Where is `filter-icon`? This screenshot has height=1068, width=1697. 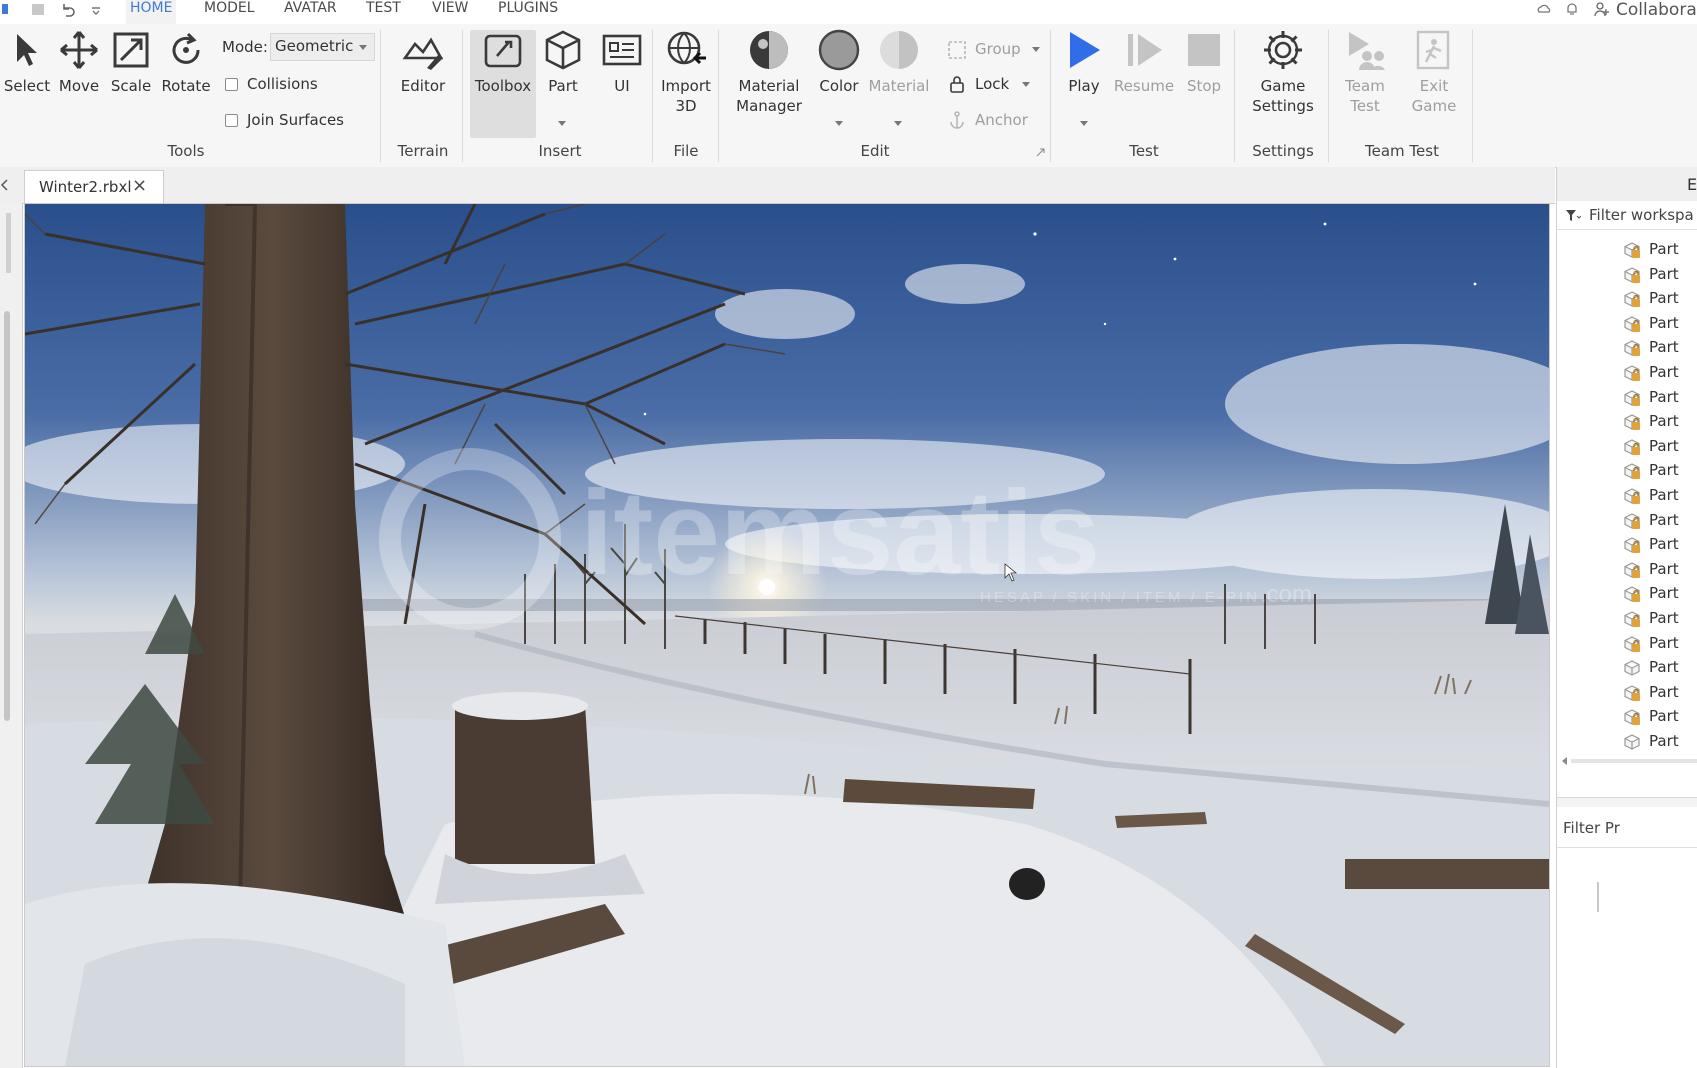
filter-icon is located at coordinates (1573, 216).